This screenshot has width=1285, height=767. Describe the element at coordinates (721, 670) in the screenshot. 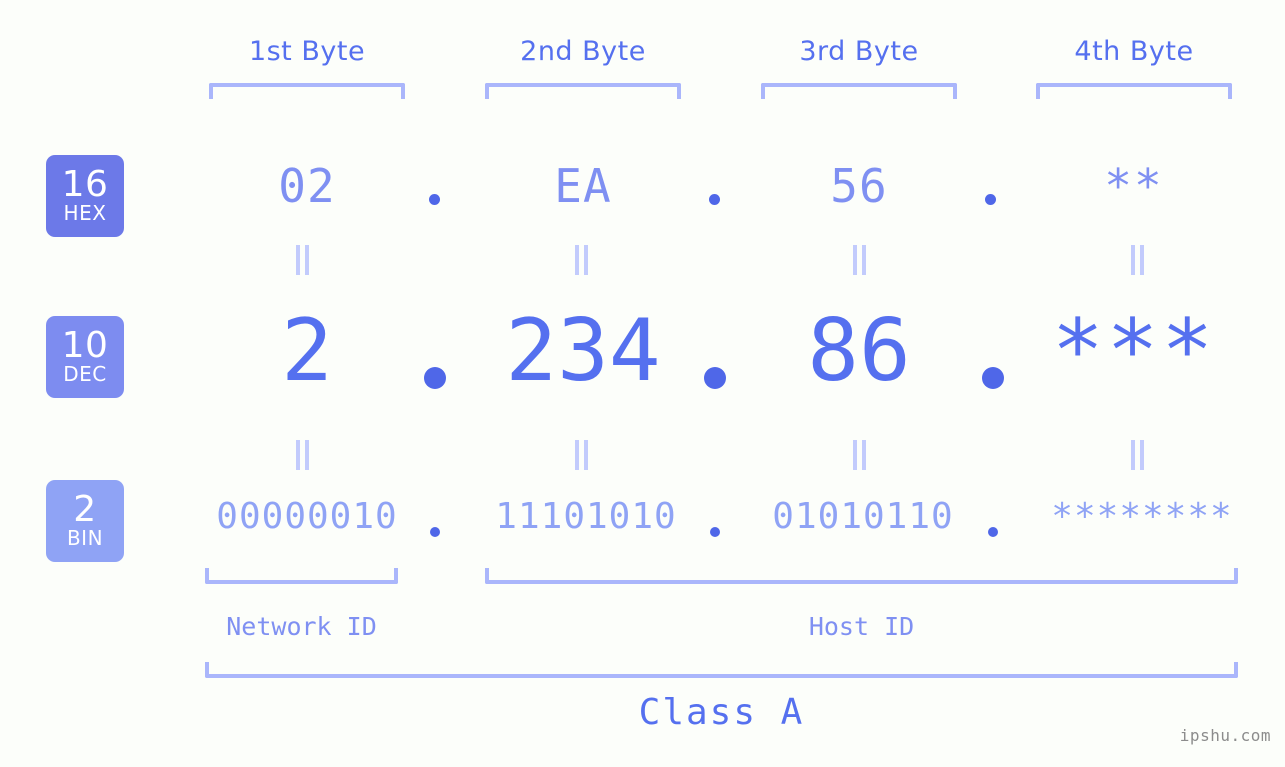

I see `class-bracket` at that location.